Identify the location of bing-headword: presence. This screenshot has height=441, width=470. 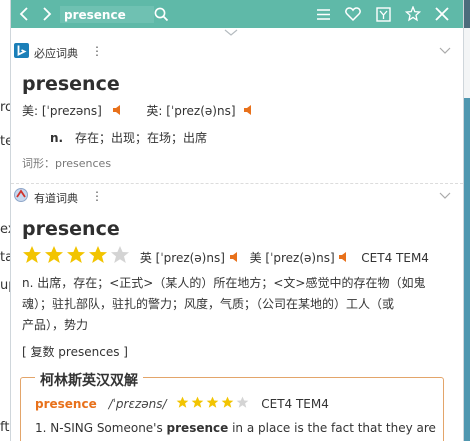
(71, 84).